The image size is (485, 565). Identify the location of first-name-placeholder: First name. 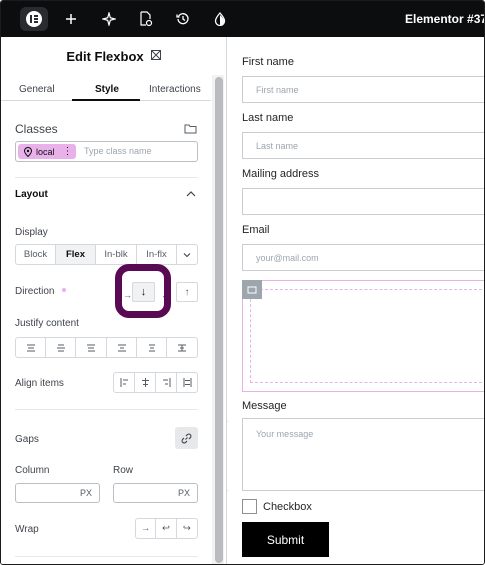
(277, 90).